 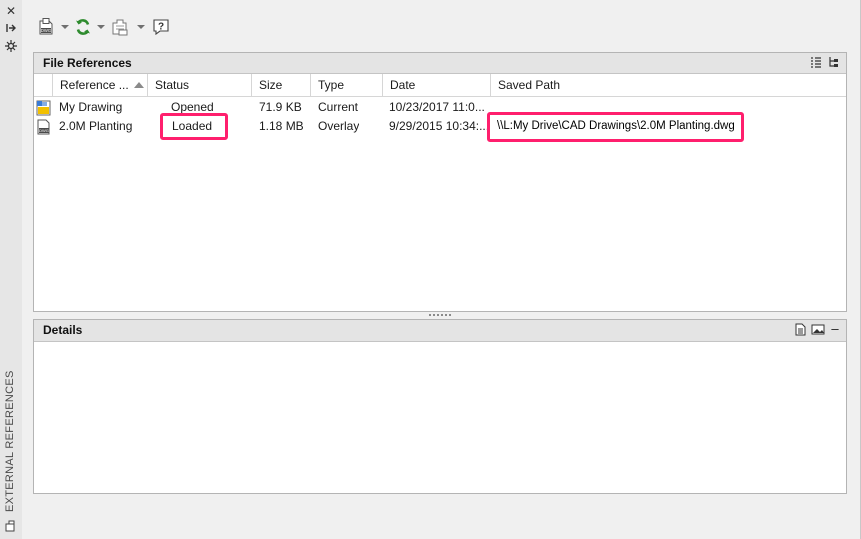 I want to click on palette-menu-icon, so click(x=11, y=526).